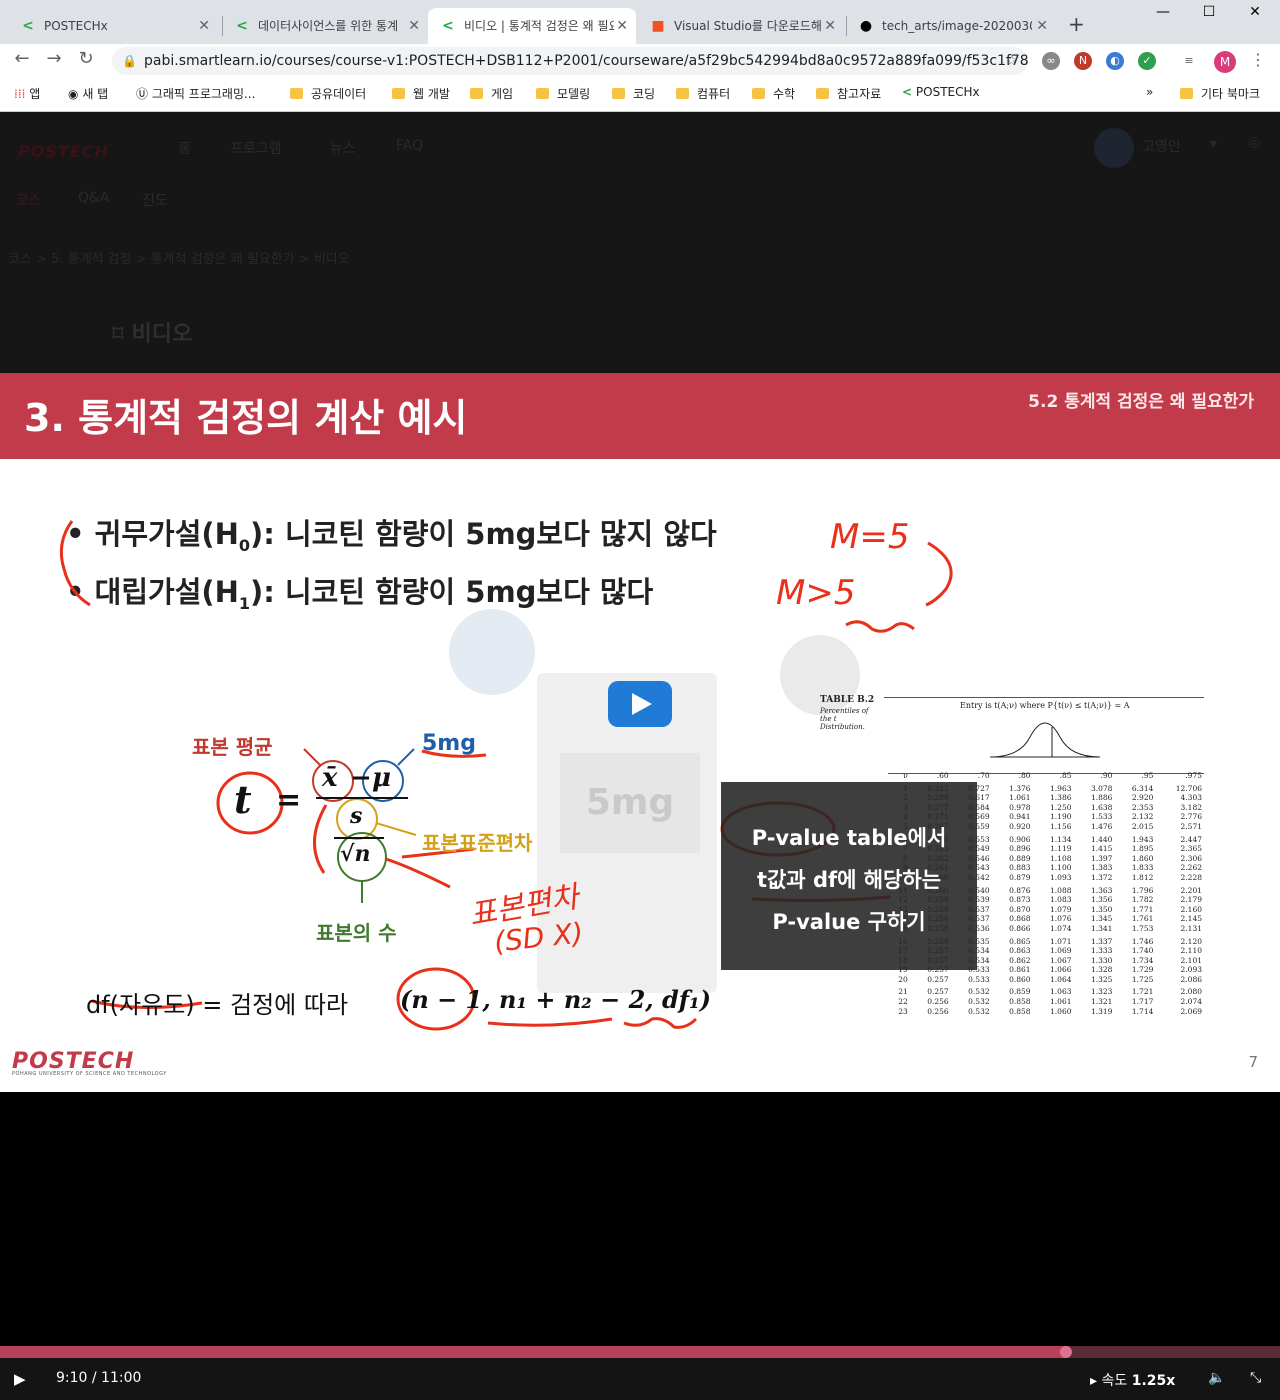  Describe the element at coordinates (951, 26) in the screenshot. I see `tab-github: ● tech_arts/image-2020030 ✕` at that location.